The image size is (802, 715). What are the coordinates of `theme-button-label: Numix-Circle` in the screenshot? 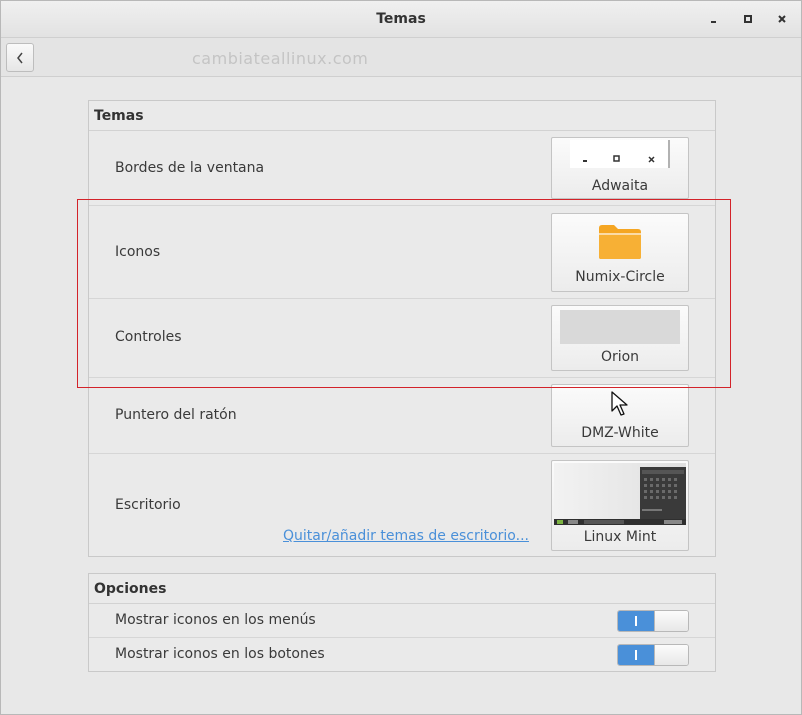 It's located at (620, 277).